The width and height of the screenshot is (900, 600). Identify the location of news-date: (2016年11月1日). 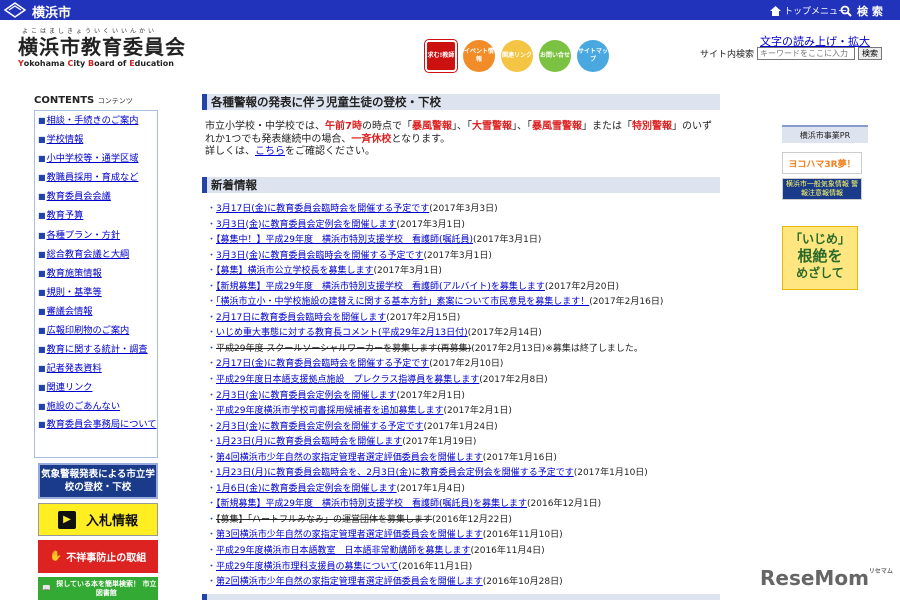
(435, 566).